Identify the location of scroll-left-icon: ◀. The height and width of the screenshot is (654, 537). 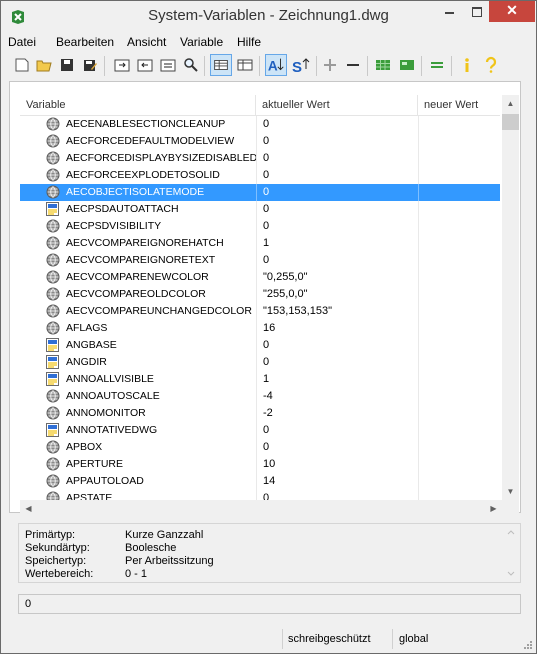
(28, 508).